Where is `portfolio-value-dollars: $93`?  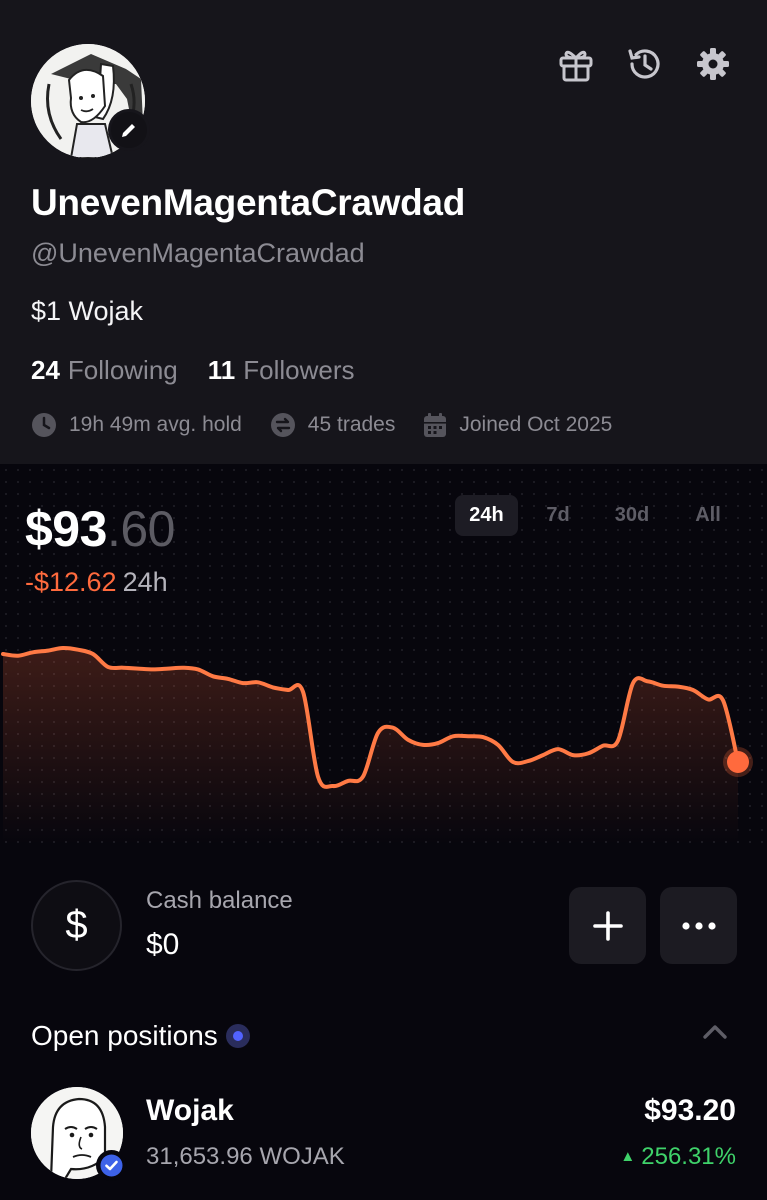 portfolio-value-dollars: $93 is located at coordinates (66, 529).